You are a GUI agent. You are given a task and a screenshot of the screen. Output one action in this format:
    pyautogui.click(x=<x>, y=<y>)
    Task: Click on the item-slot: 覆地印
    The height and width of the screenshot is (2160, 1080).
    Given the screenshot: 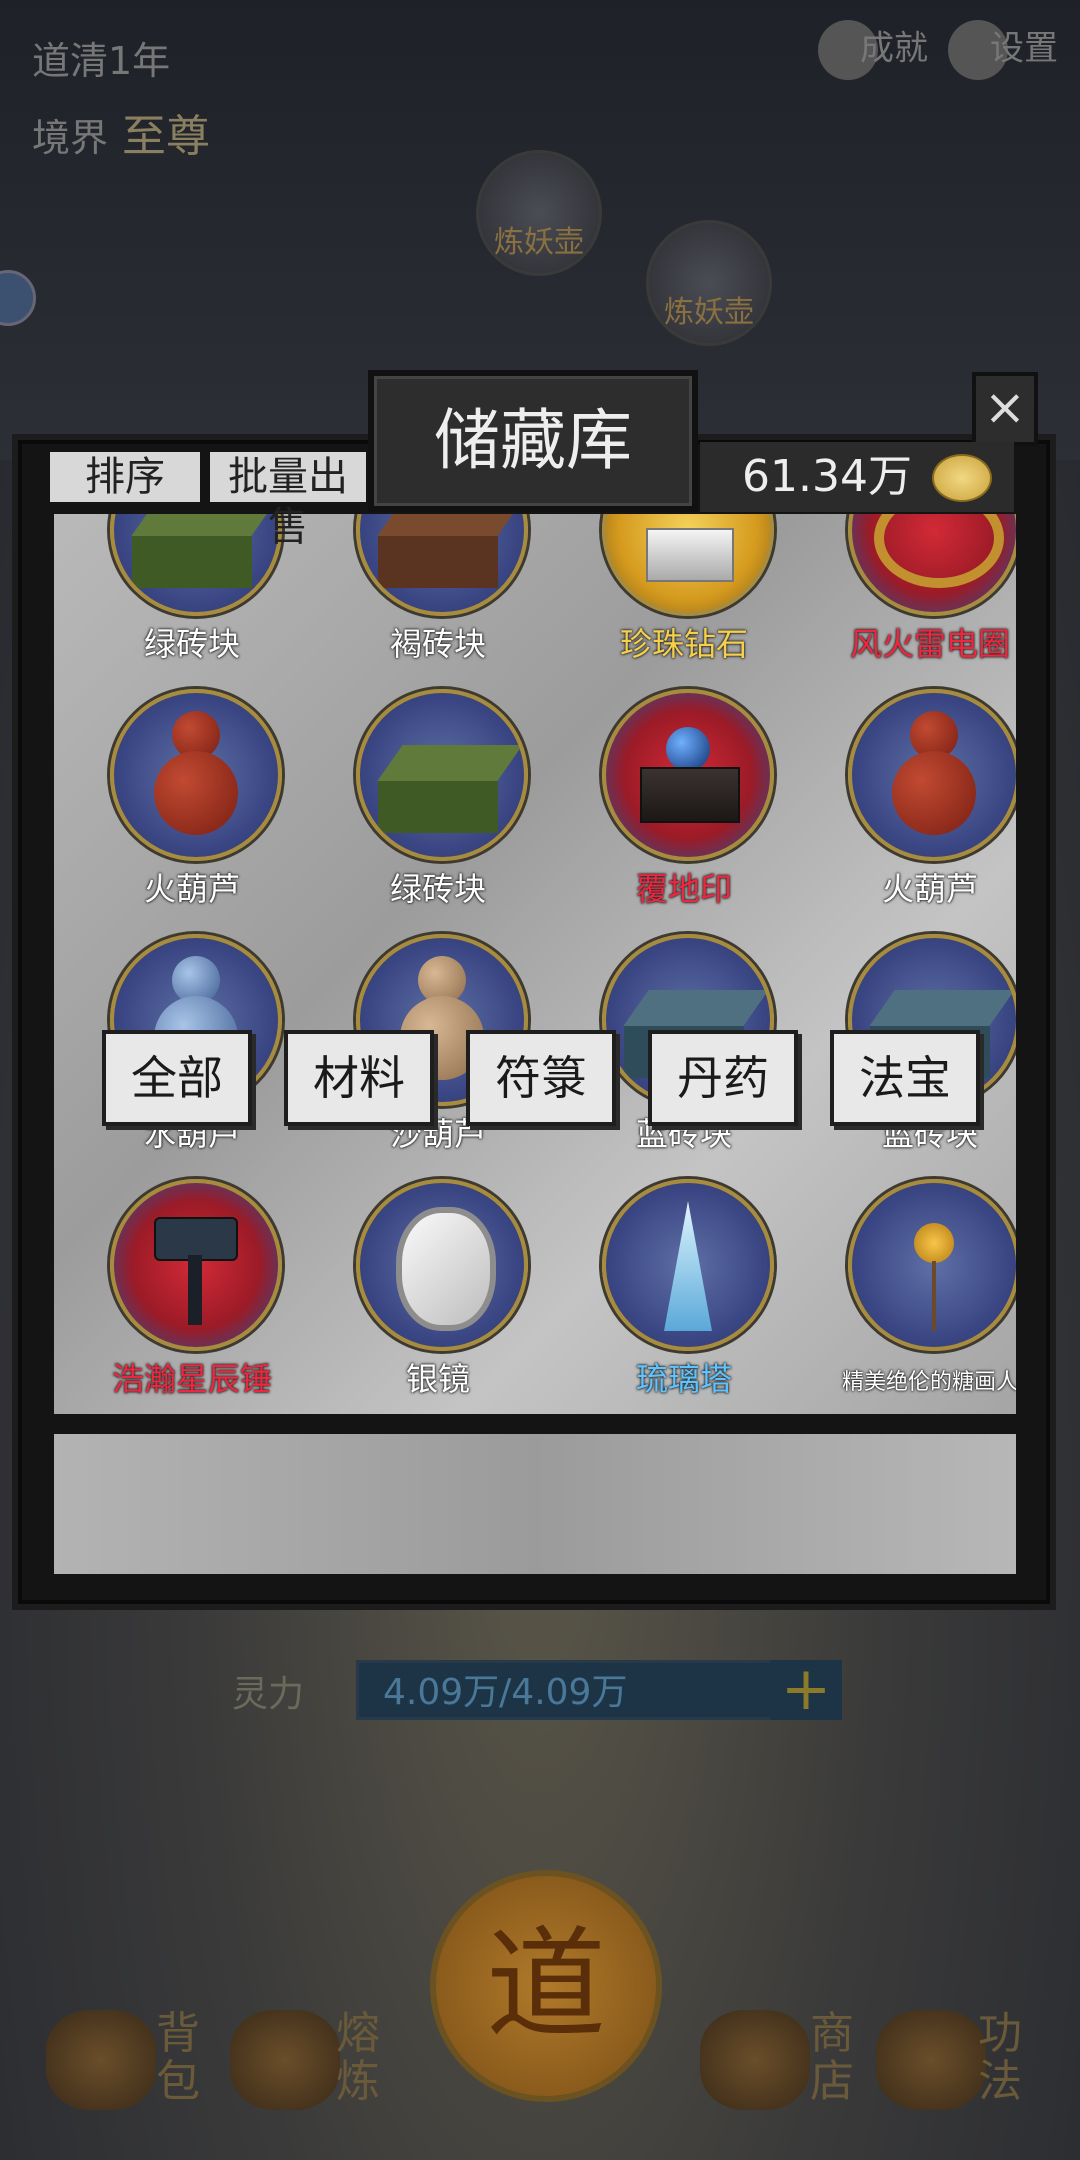 What is the action you would take?
    pyautogui.click(x=684, y=804)
    